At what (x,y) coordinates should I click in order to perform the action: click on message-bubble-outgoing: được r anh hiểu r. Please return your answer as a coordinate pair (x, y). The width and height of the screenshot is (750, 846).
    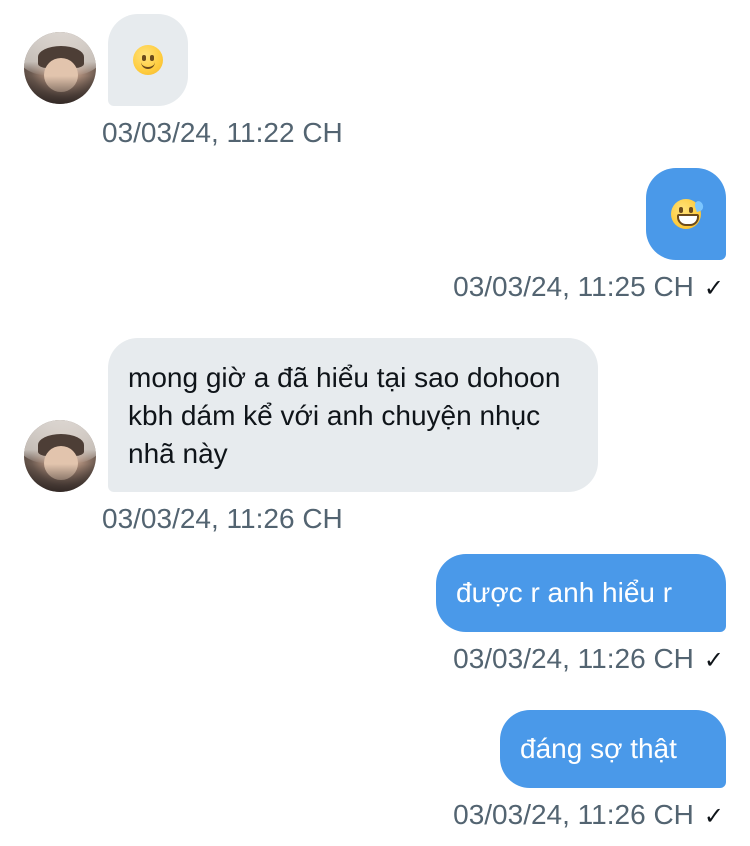
    Looking at the image, I should click on (581, 593).